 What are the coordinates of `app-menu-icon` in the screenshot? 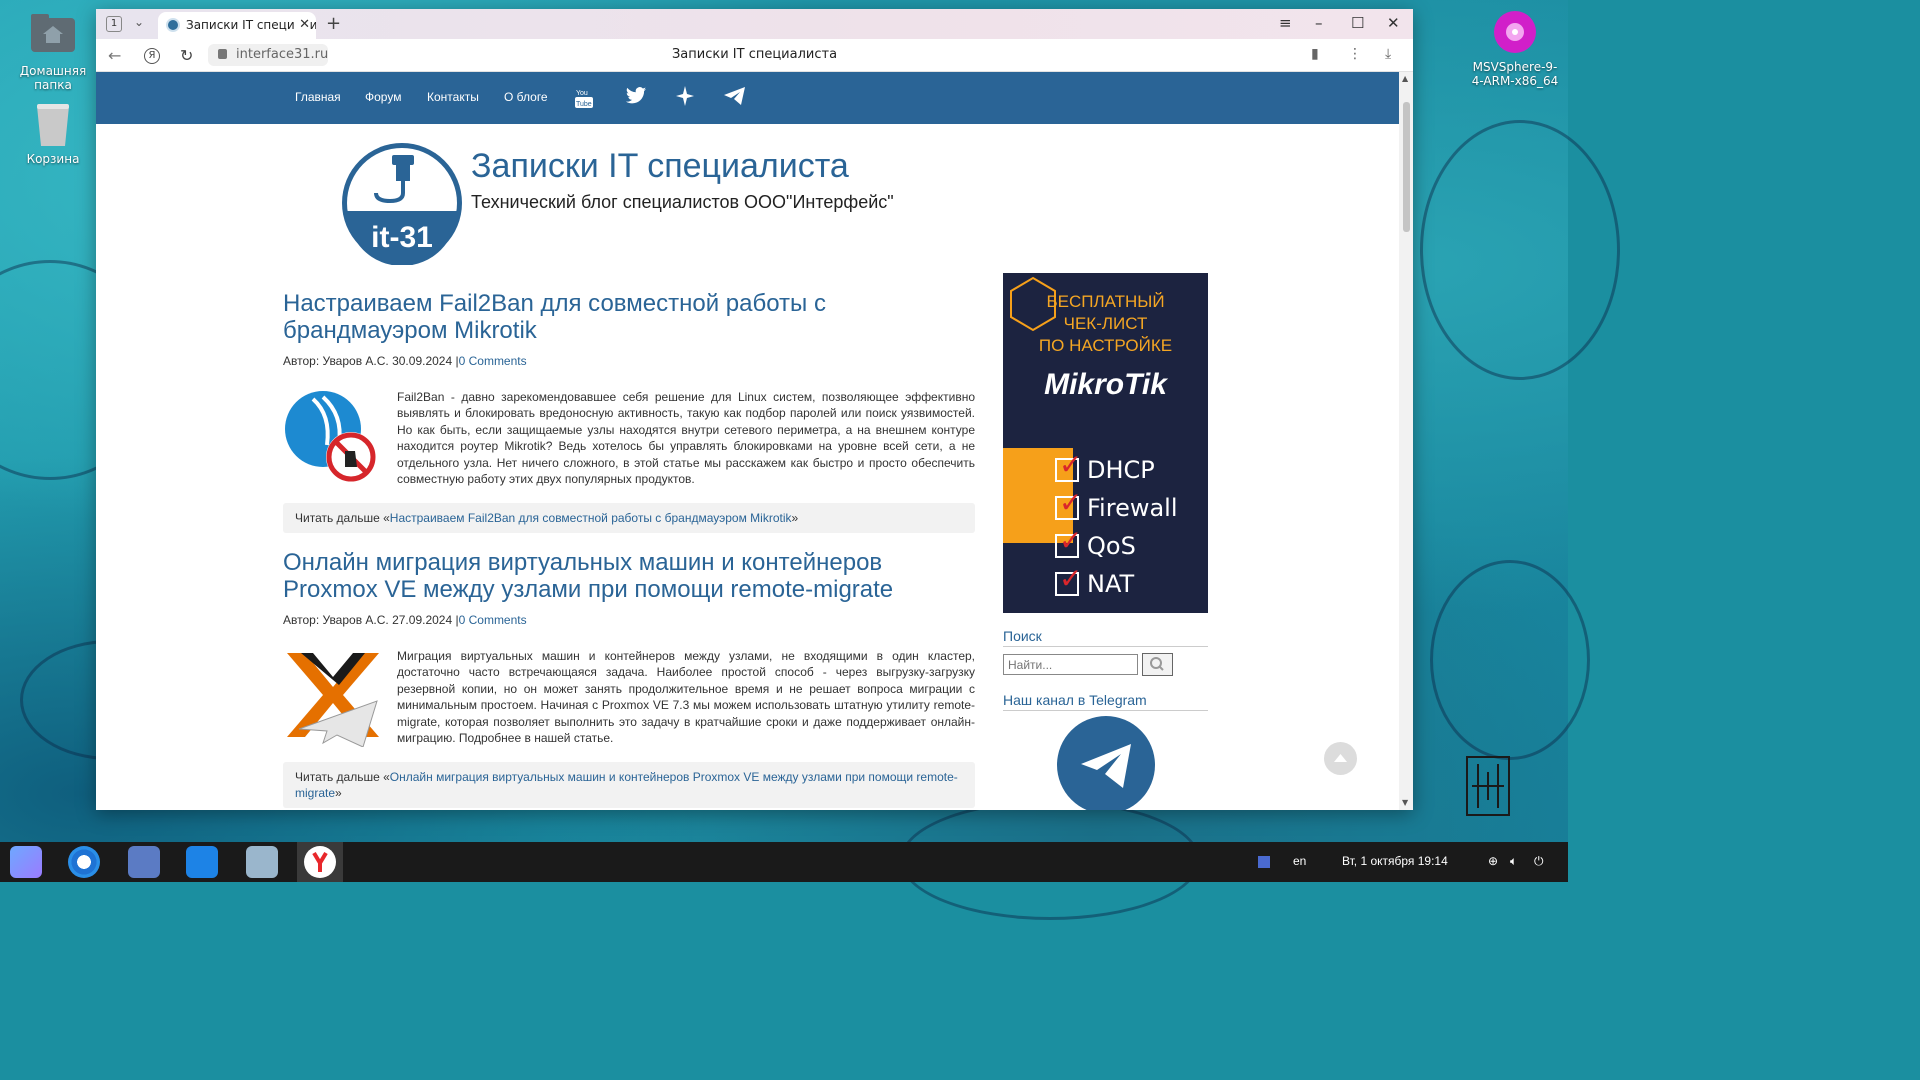 It's located at (26, 862).